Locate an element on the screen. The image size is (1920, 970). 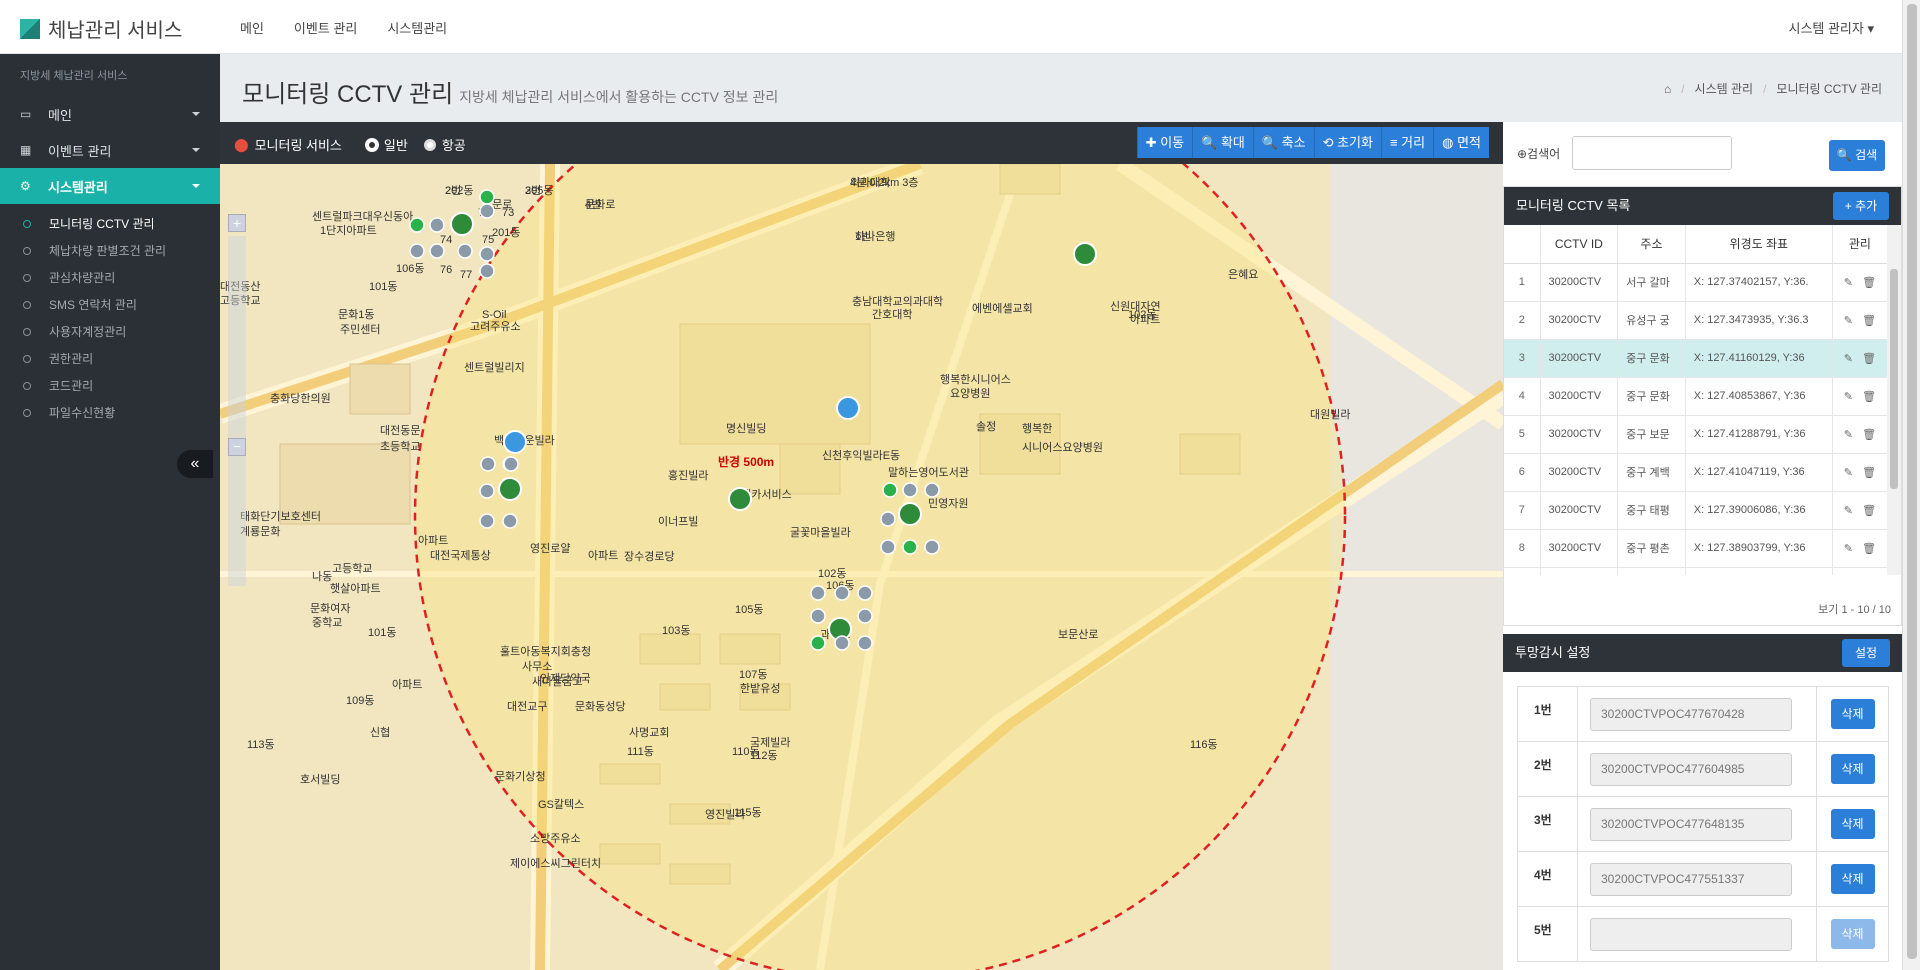
table-scrollbar is located at coordinates (1894, 400).